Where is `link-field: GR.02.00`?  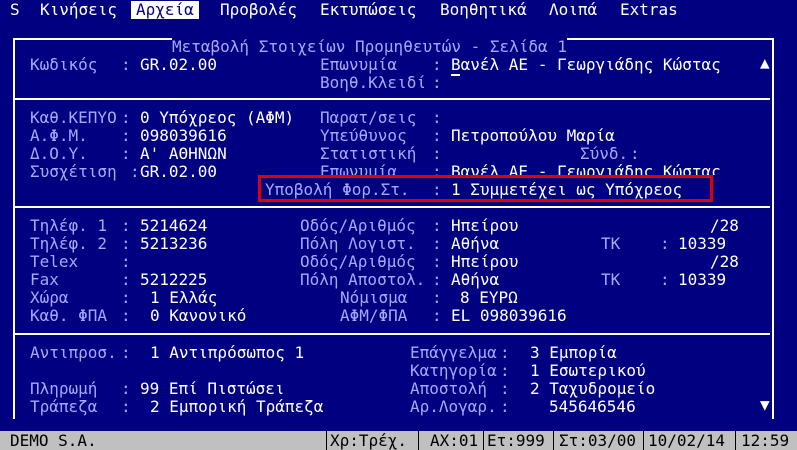 link-field: GR.02.00 is located at coordinates (178, 172).